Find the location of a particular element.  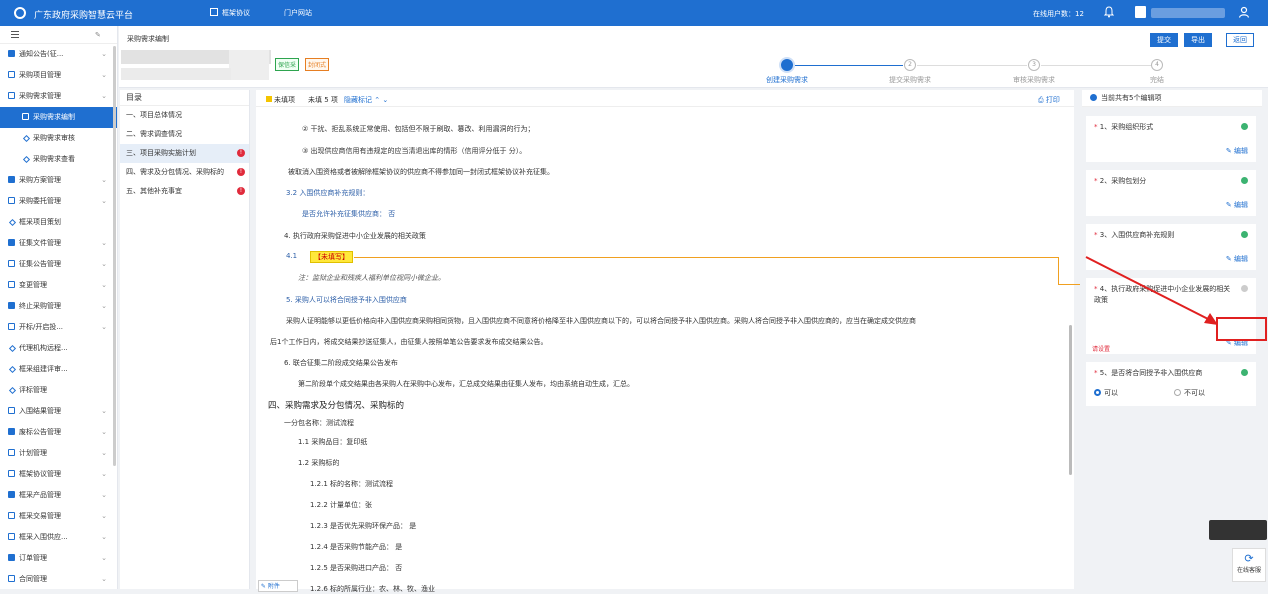

menu-icon is located at coordinates (15, 34).